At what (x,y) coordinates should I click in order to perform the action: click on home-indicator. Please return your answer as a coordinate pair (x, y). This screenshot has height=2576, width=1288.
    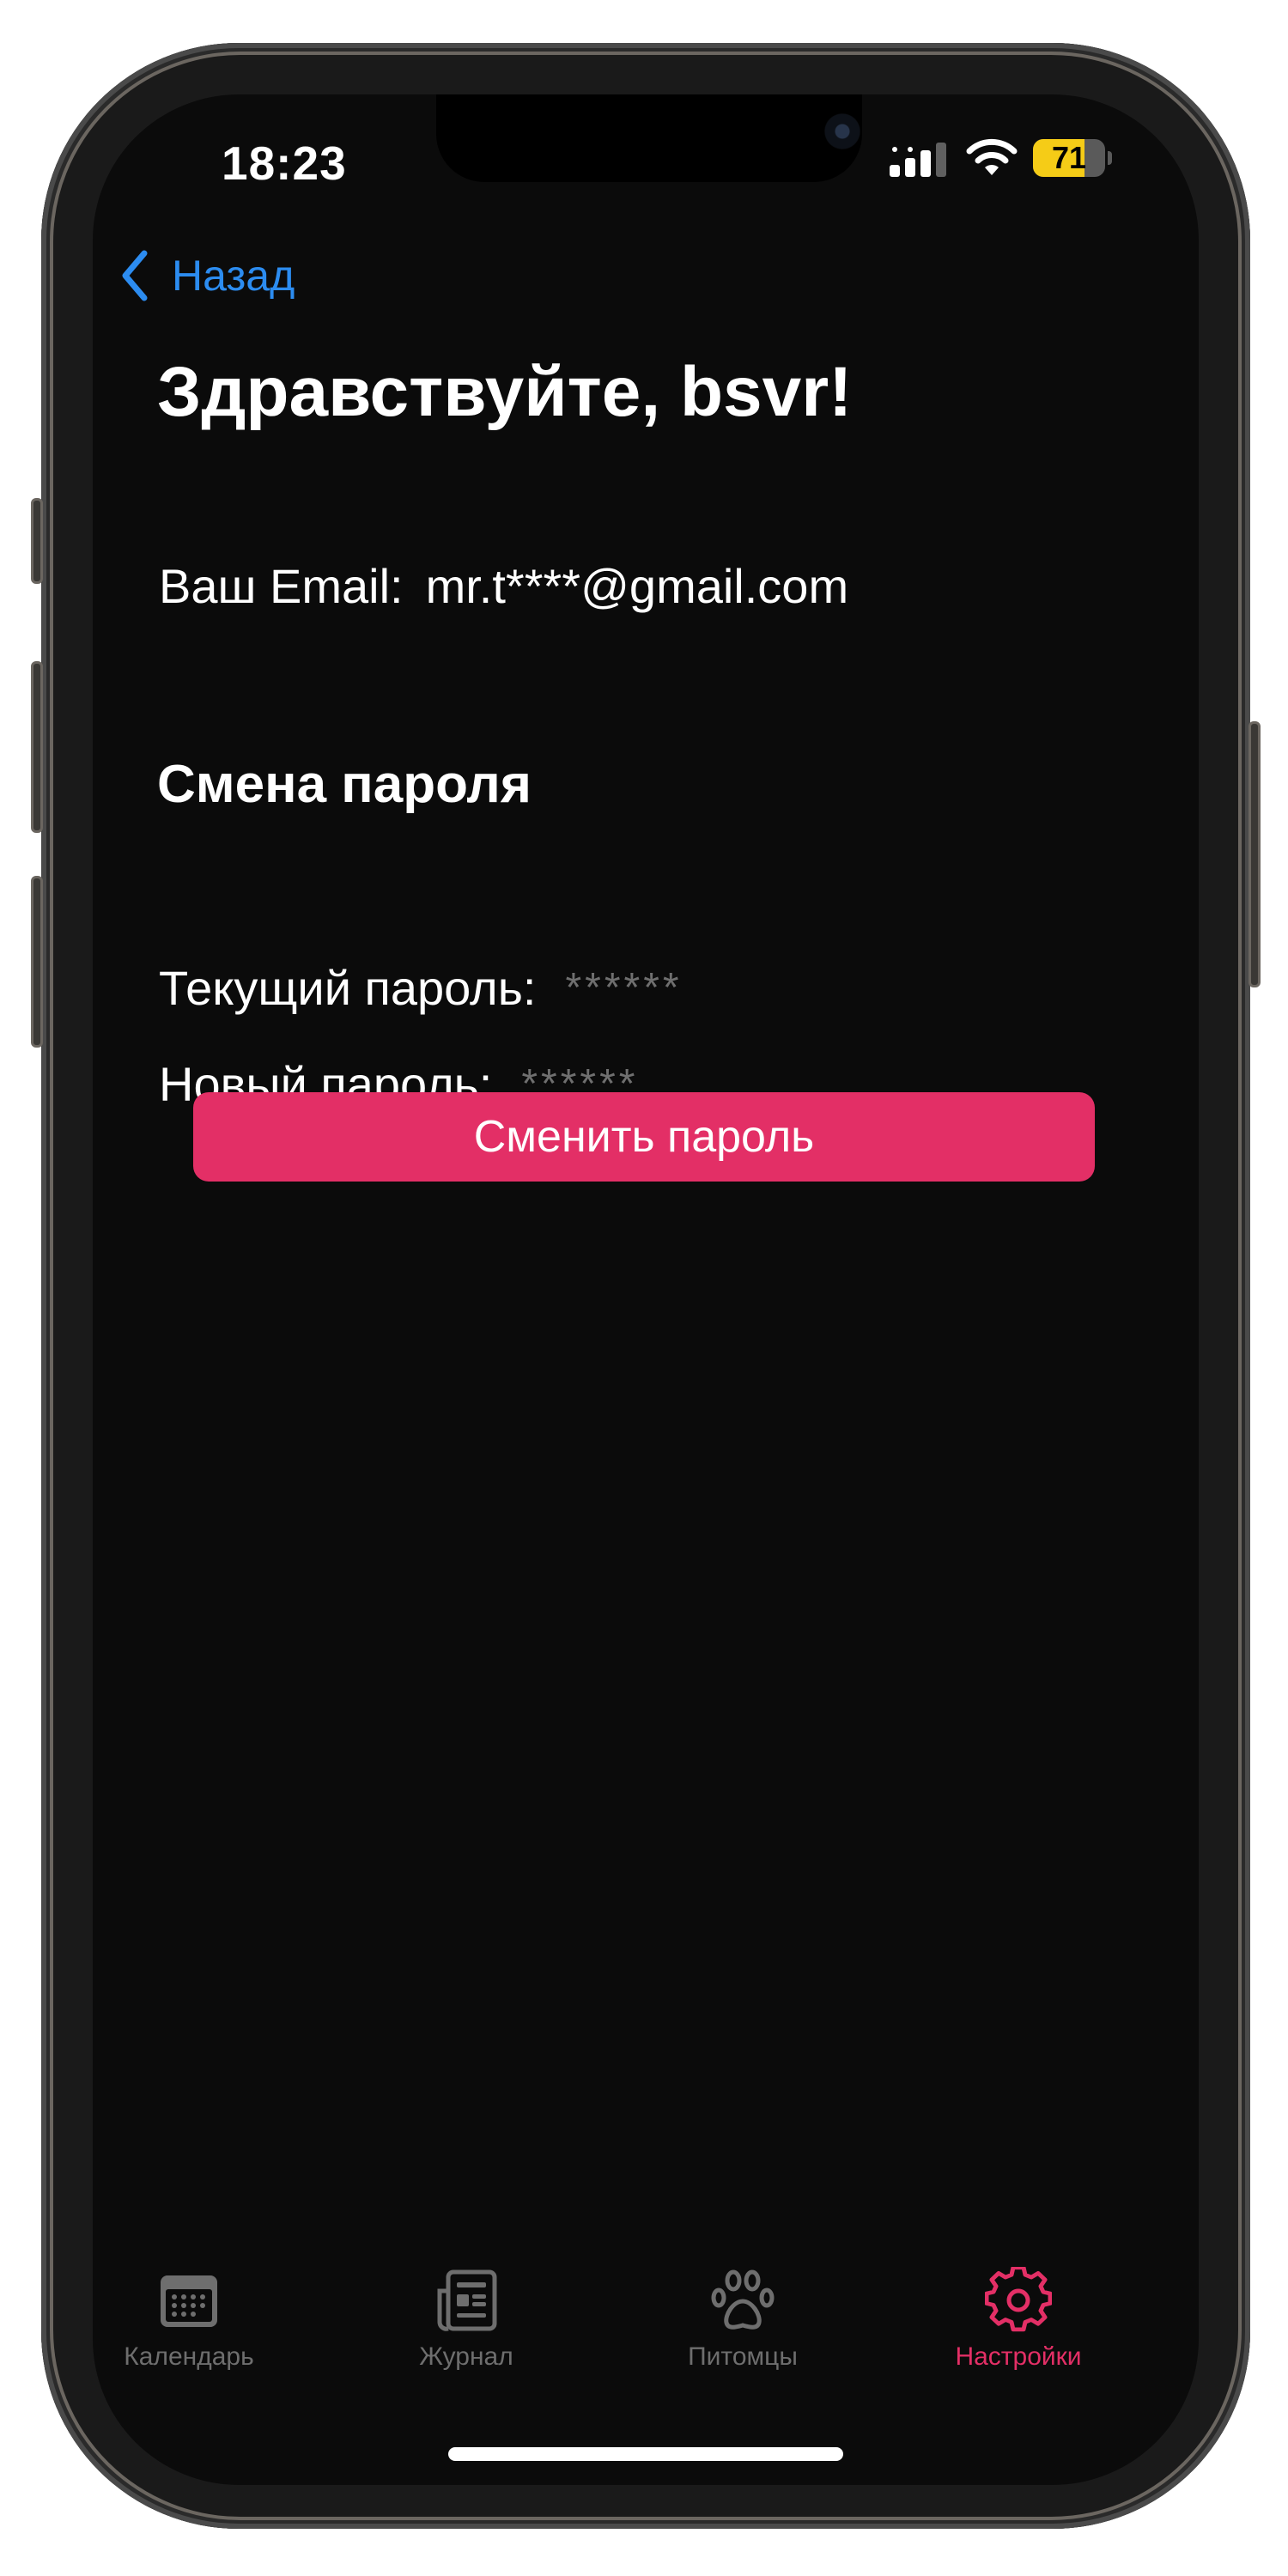
    Looking at the image, I should click on (645, 2454).